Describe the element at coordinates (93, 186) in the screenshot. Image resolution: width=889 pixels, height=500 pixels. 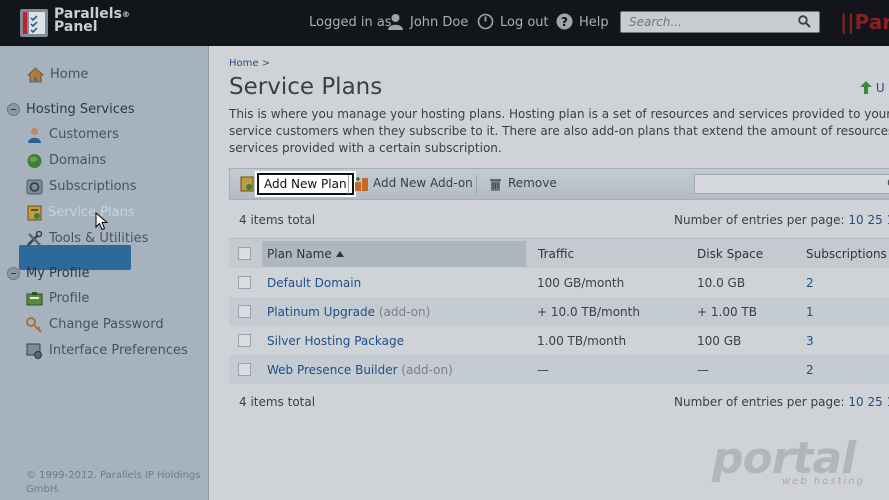
I see `sidebar-label-subscriptions: Subscriptions` at that location.